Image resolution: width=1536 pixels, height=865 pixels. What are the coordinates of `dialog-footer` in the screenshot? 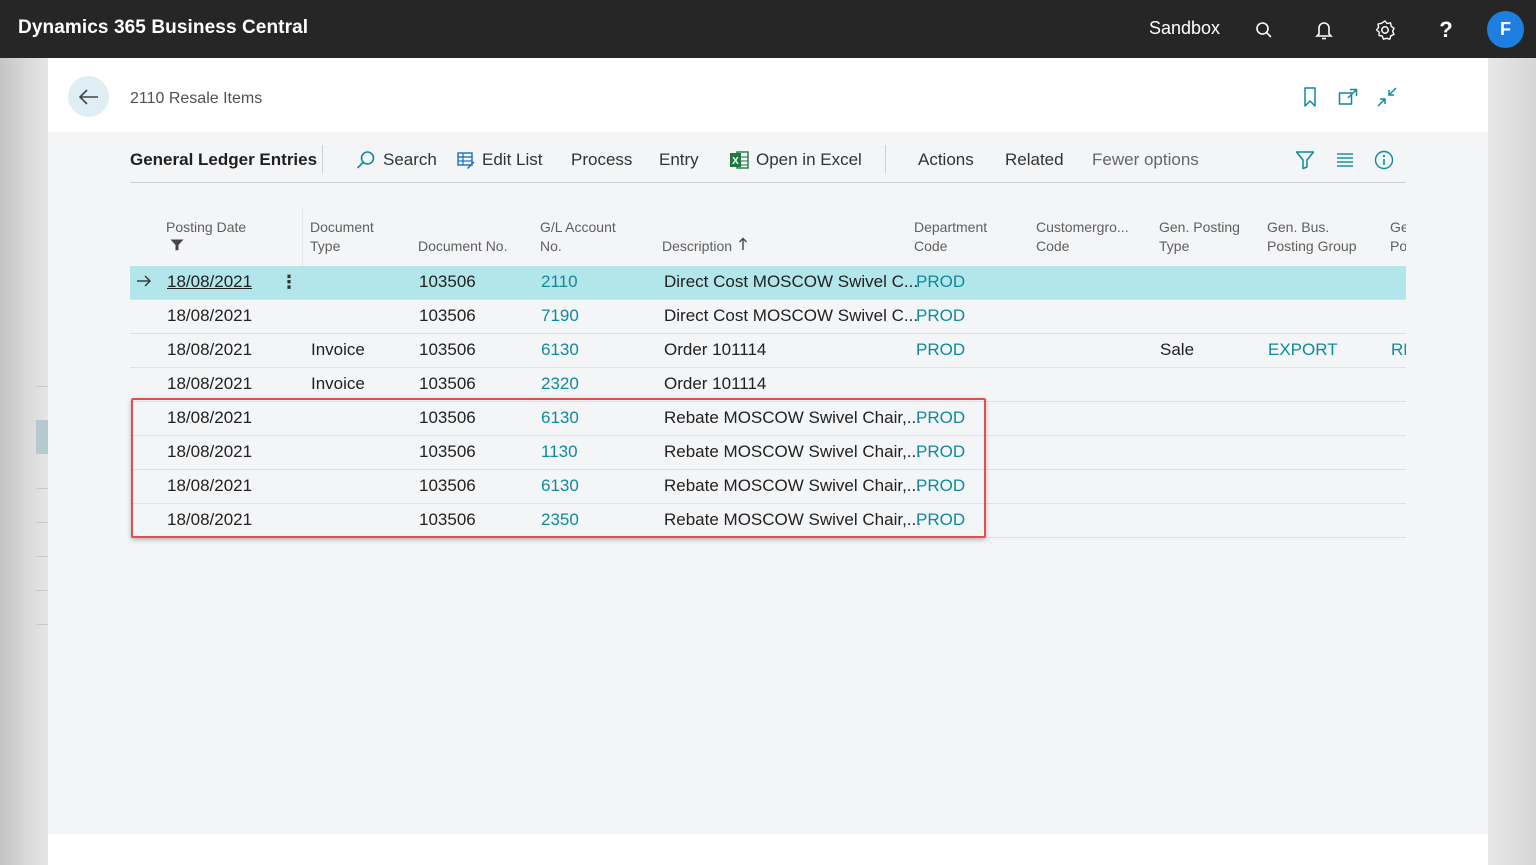 It's located at (768, 849).